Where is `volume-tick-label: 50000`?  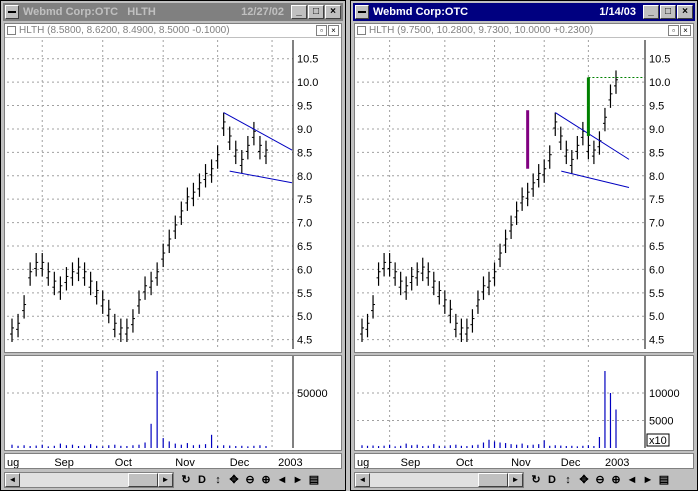 volume-tick-label: 50000 is located at coordinates (312, 394).